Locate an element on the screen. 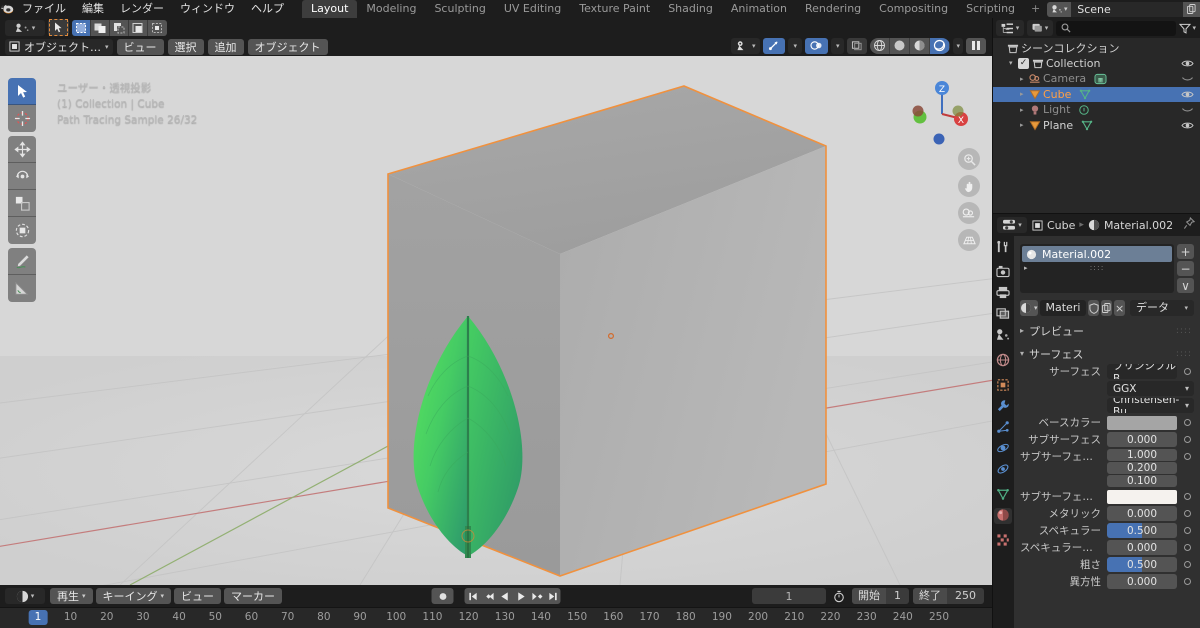 The height and width of the screenshot is (628, 1200). vector-field: 1.000 0.200 0.100 is located at coordinates (1142, 468).